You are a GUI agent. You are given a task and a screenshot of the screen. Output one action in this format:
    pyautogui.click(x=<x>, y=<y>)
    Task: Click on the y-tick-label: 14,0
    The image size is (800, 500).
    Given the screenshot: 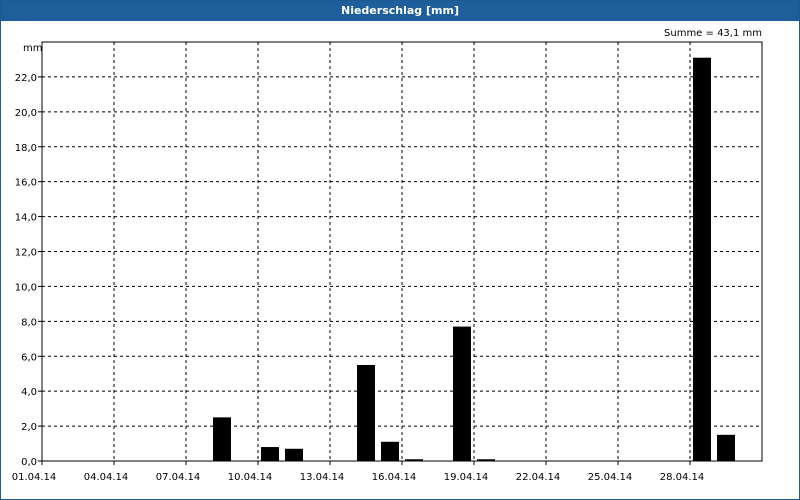 What is the action you would take?
    pyautogui.click(x=26, y=218)
    